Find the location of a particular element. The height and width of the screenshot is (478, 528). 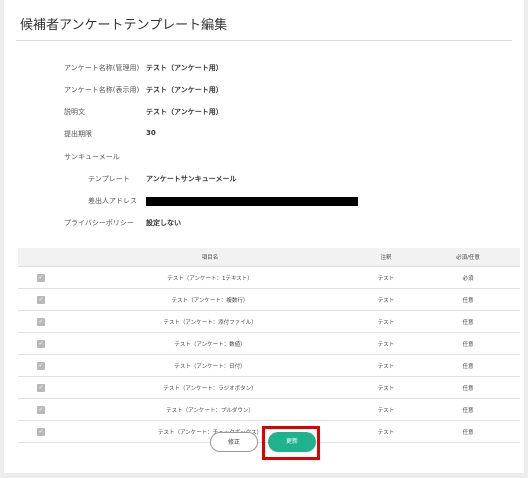

form-value: アンケートサンキューメール is located at coordinates (191, 179).